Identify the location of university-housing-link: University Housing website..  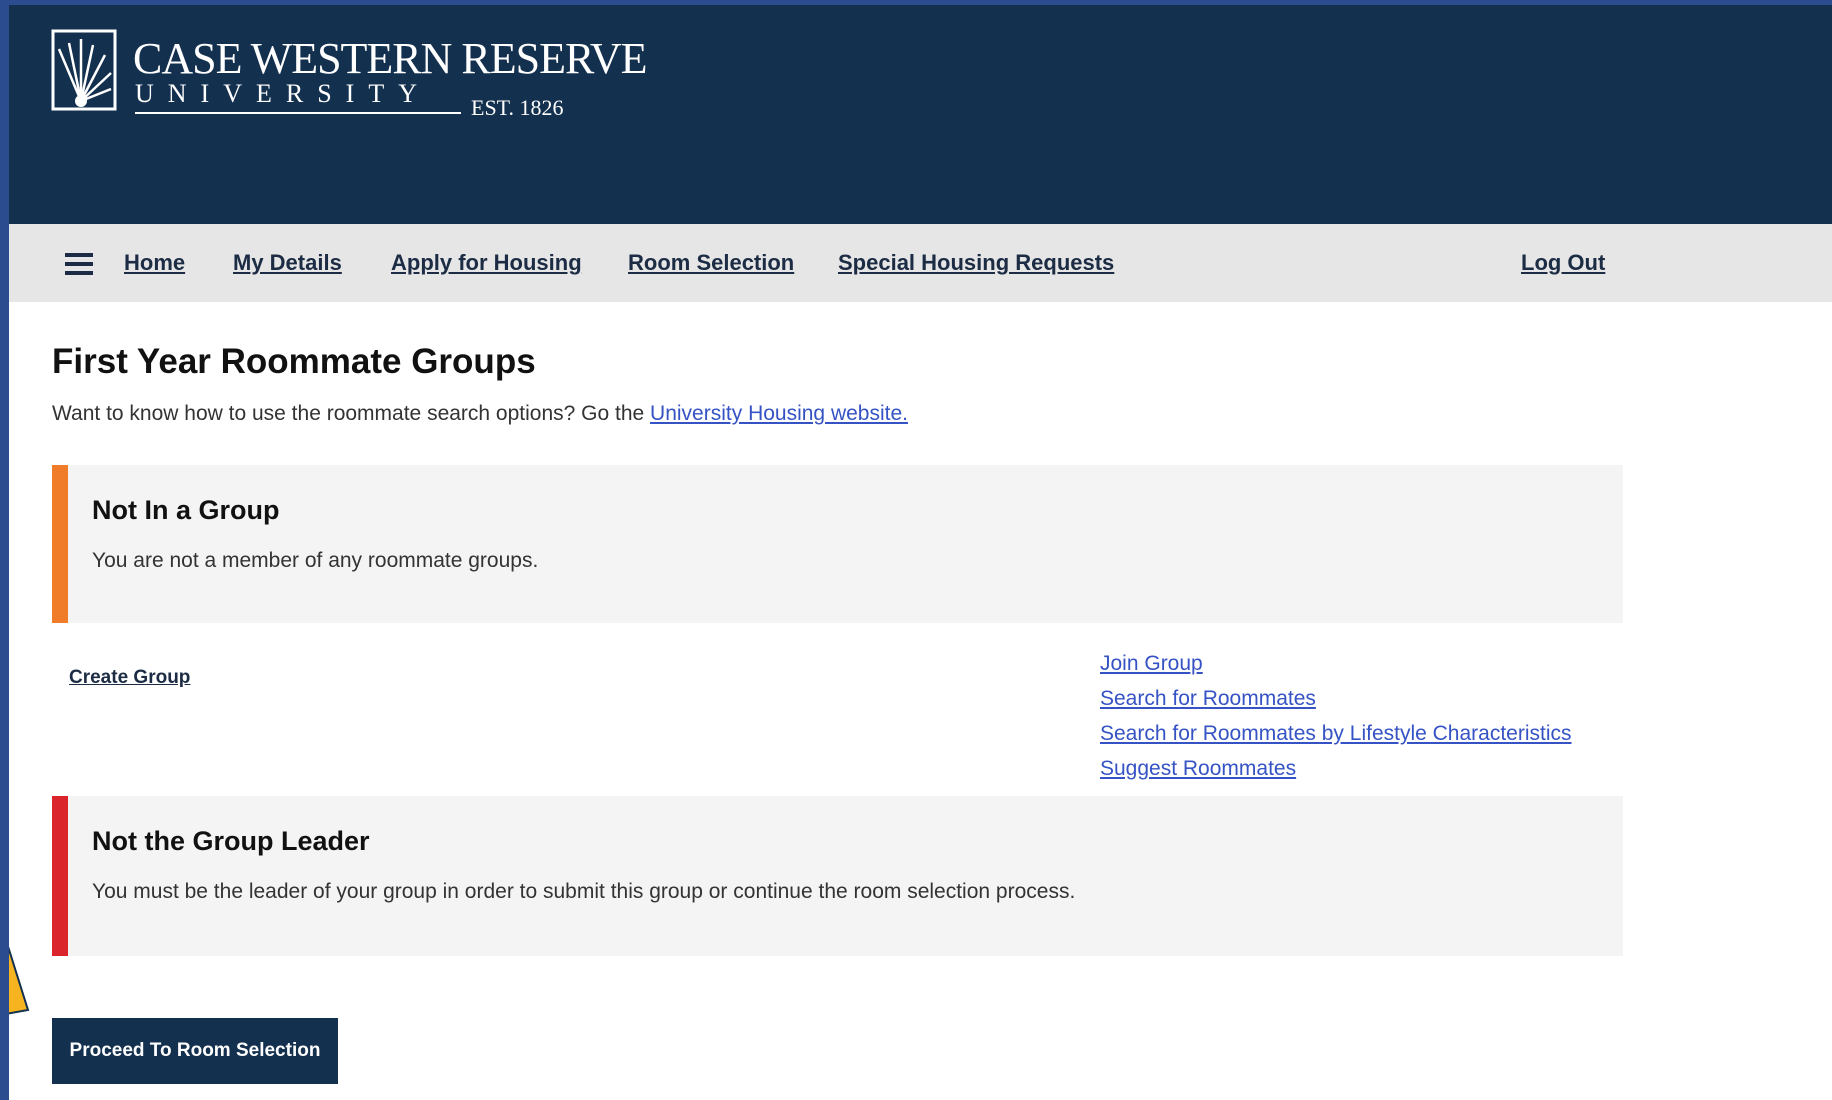
(779, 413).